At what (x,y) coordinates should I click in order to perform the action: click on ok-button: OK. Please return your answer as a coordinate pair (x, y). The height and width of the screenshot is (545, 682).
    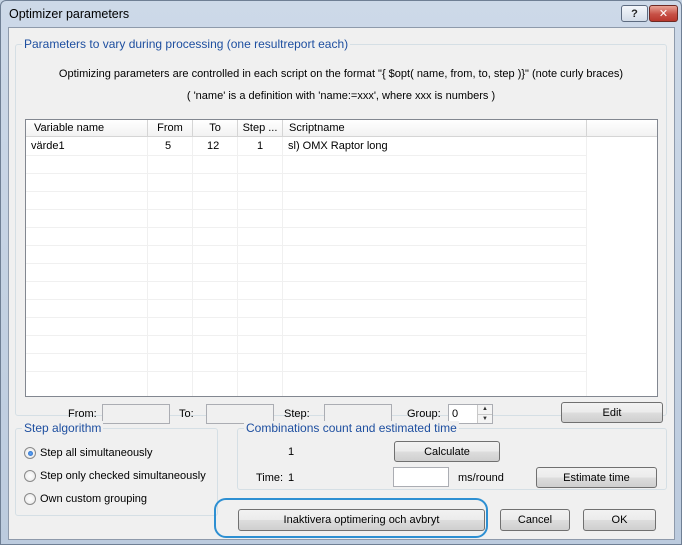
    Looking at the image, I should click on (619, 520).